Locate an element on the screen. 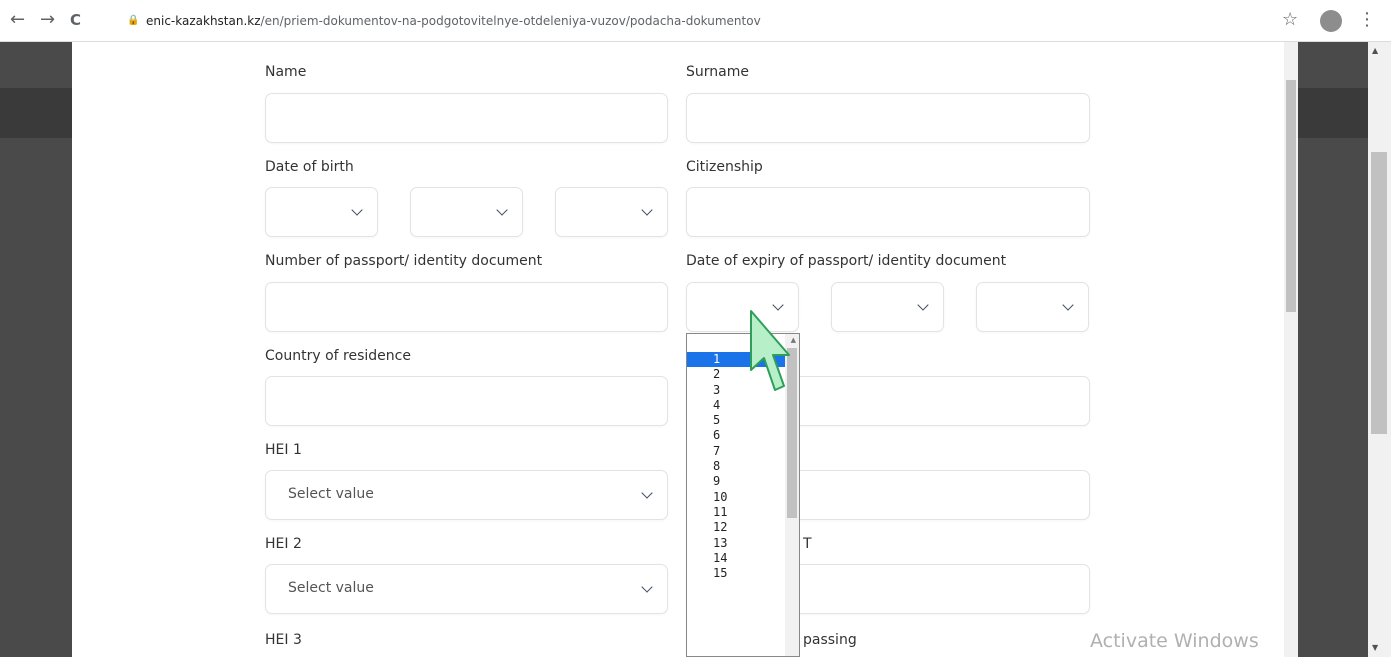  dropdown-option: 13 is located at coordinates (743, 543).